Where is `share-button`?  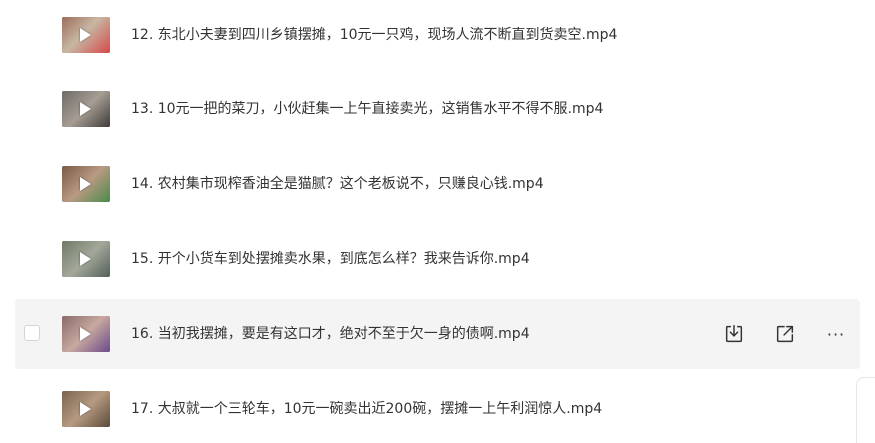 share-button is located at coordinates (785, 334).